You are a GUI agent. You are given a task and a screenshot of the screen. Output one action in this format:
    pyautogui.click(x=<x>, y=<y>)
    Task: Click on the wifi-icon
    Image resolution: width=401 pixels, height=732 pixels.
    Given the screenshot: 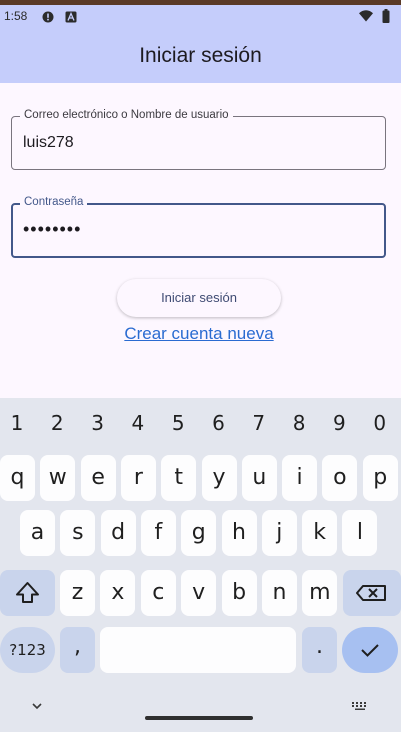 What is the action you would take?
    pyautogui.click(x=366, y=16)
    